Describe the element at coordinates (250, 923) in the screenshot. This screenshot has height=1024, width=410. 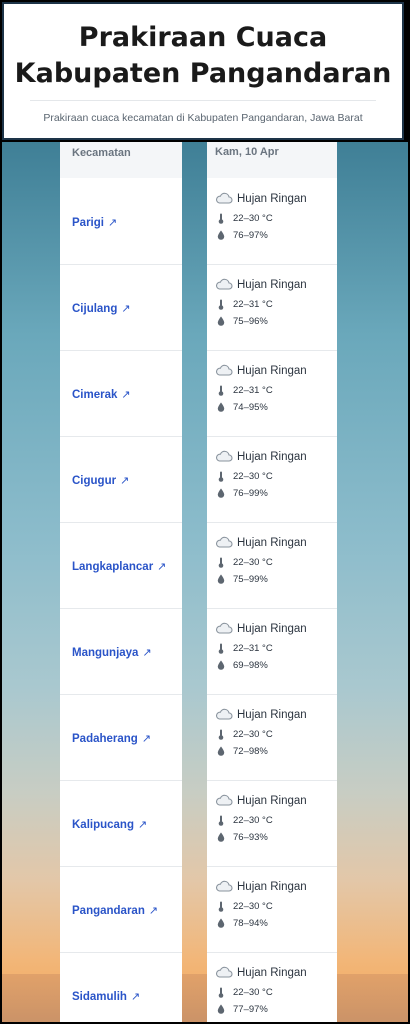
I see `humidity-text: 78–94%` at that location.